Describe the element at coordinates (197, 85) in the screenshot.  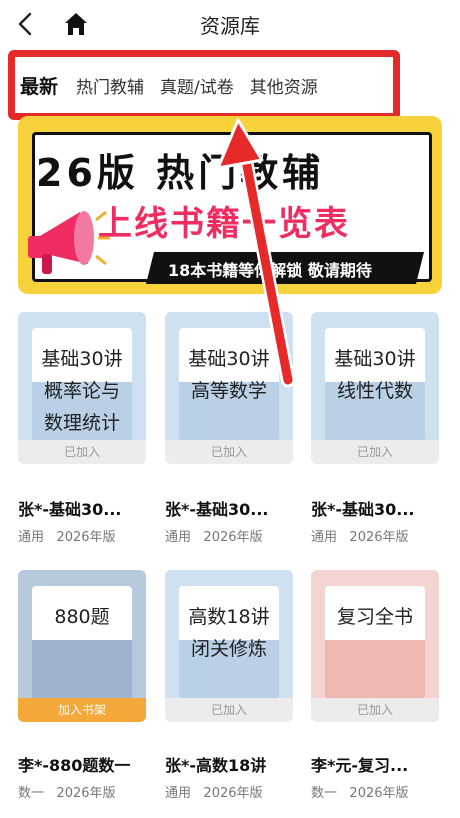
I see `tab-past-papers: 真题/试卷` at that location.